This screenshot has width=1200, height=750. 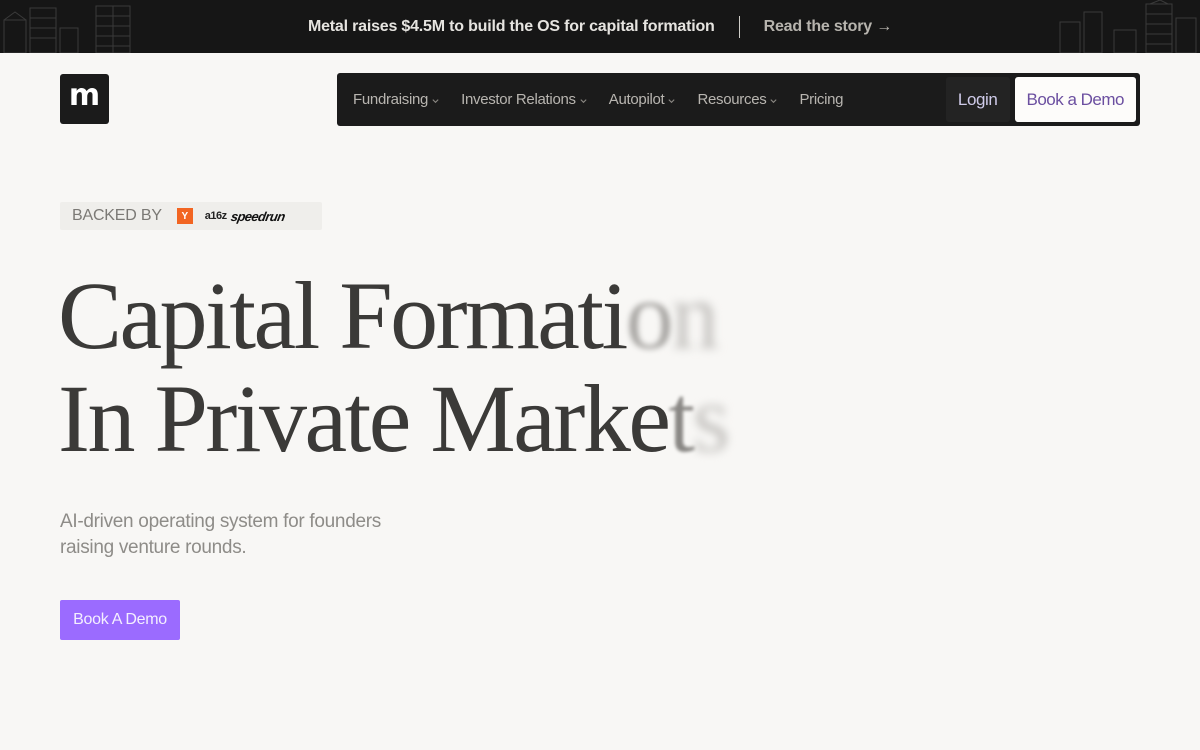 What do you see at coordinates (884, 26) in the screenshot?
I see `arrow-right-icon: →` at bounding box center [884, 26].